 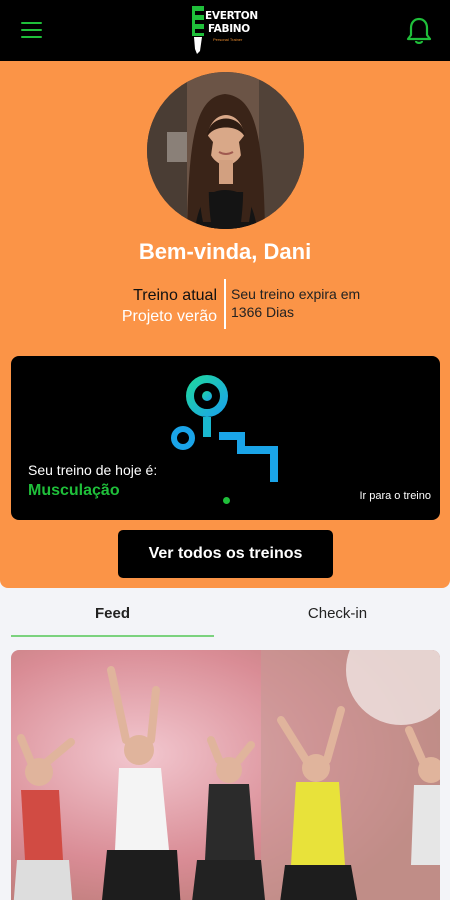 I want to click on bell-icon, so click(x=419, y=31).